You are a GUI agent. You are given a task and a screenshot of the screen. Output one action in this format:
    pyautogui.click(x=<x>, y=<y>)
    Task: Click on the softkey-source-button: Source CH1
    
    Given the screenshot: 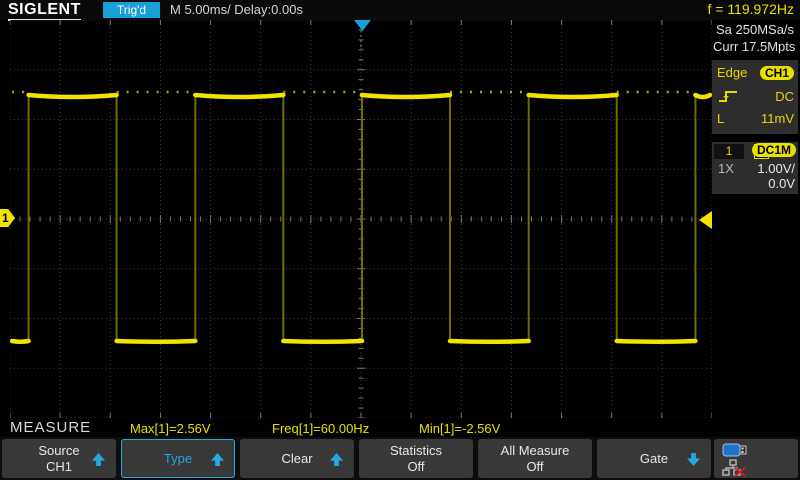 What is the action you would take?
    pyautogui.click(x=59, y=458)
    